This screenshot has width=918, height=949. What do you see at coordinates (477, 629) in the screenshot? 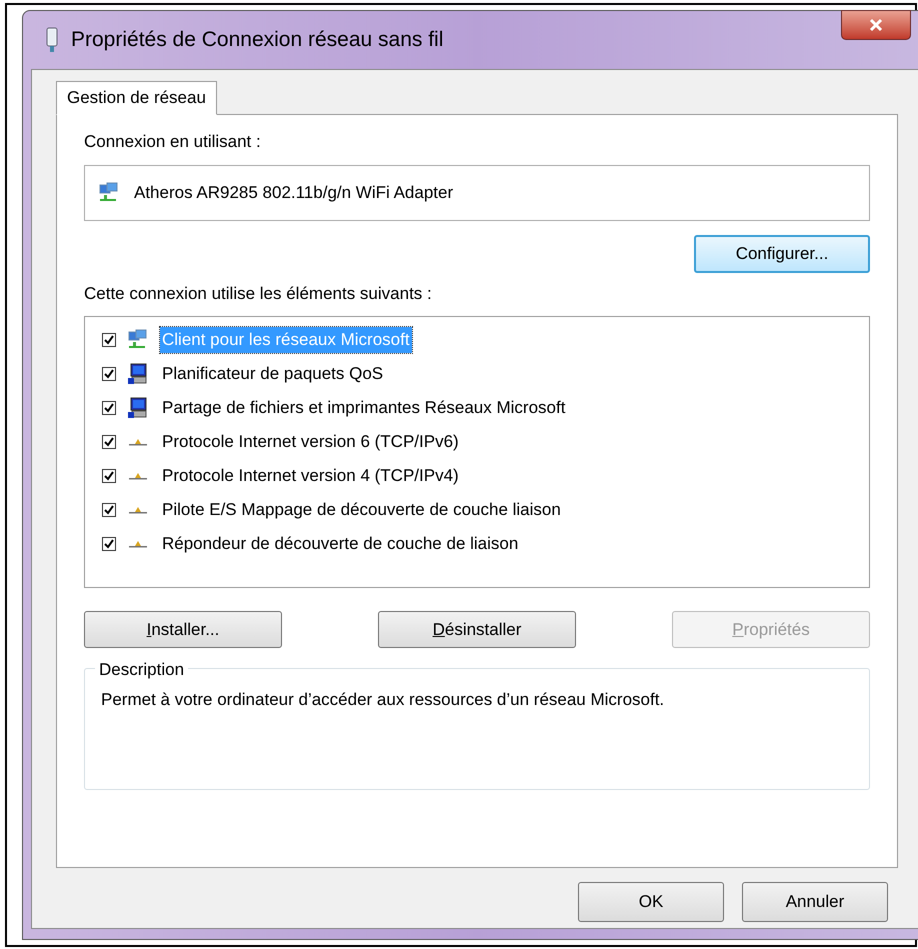
I see `item-button: Désinstaller` at bounding box center [477, 629].